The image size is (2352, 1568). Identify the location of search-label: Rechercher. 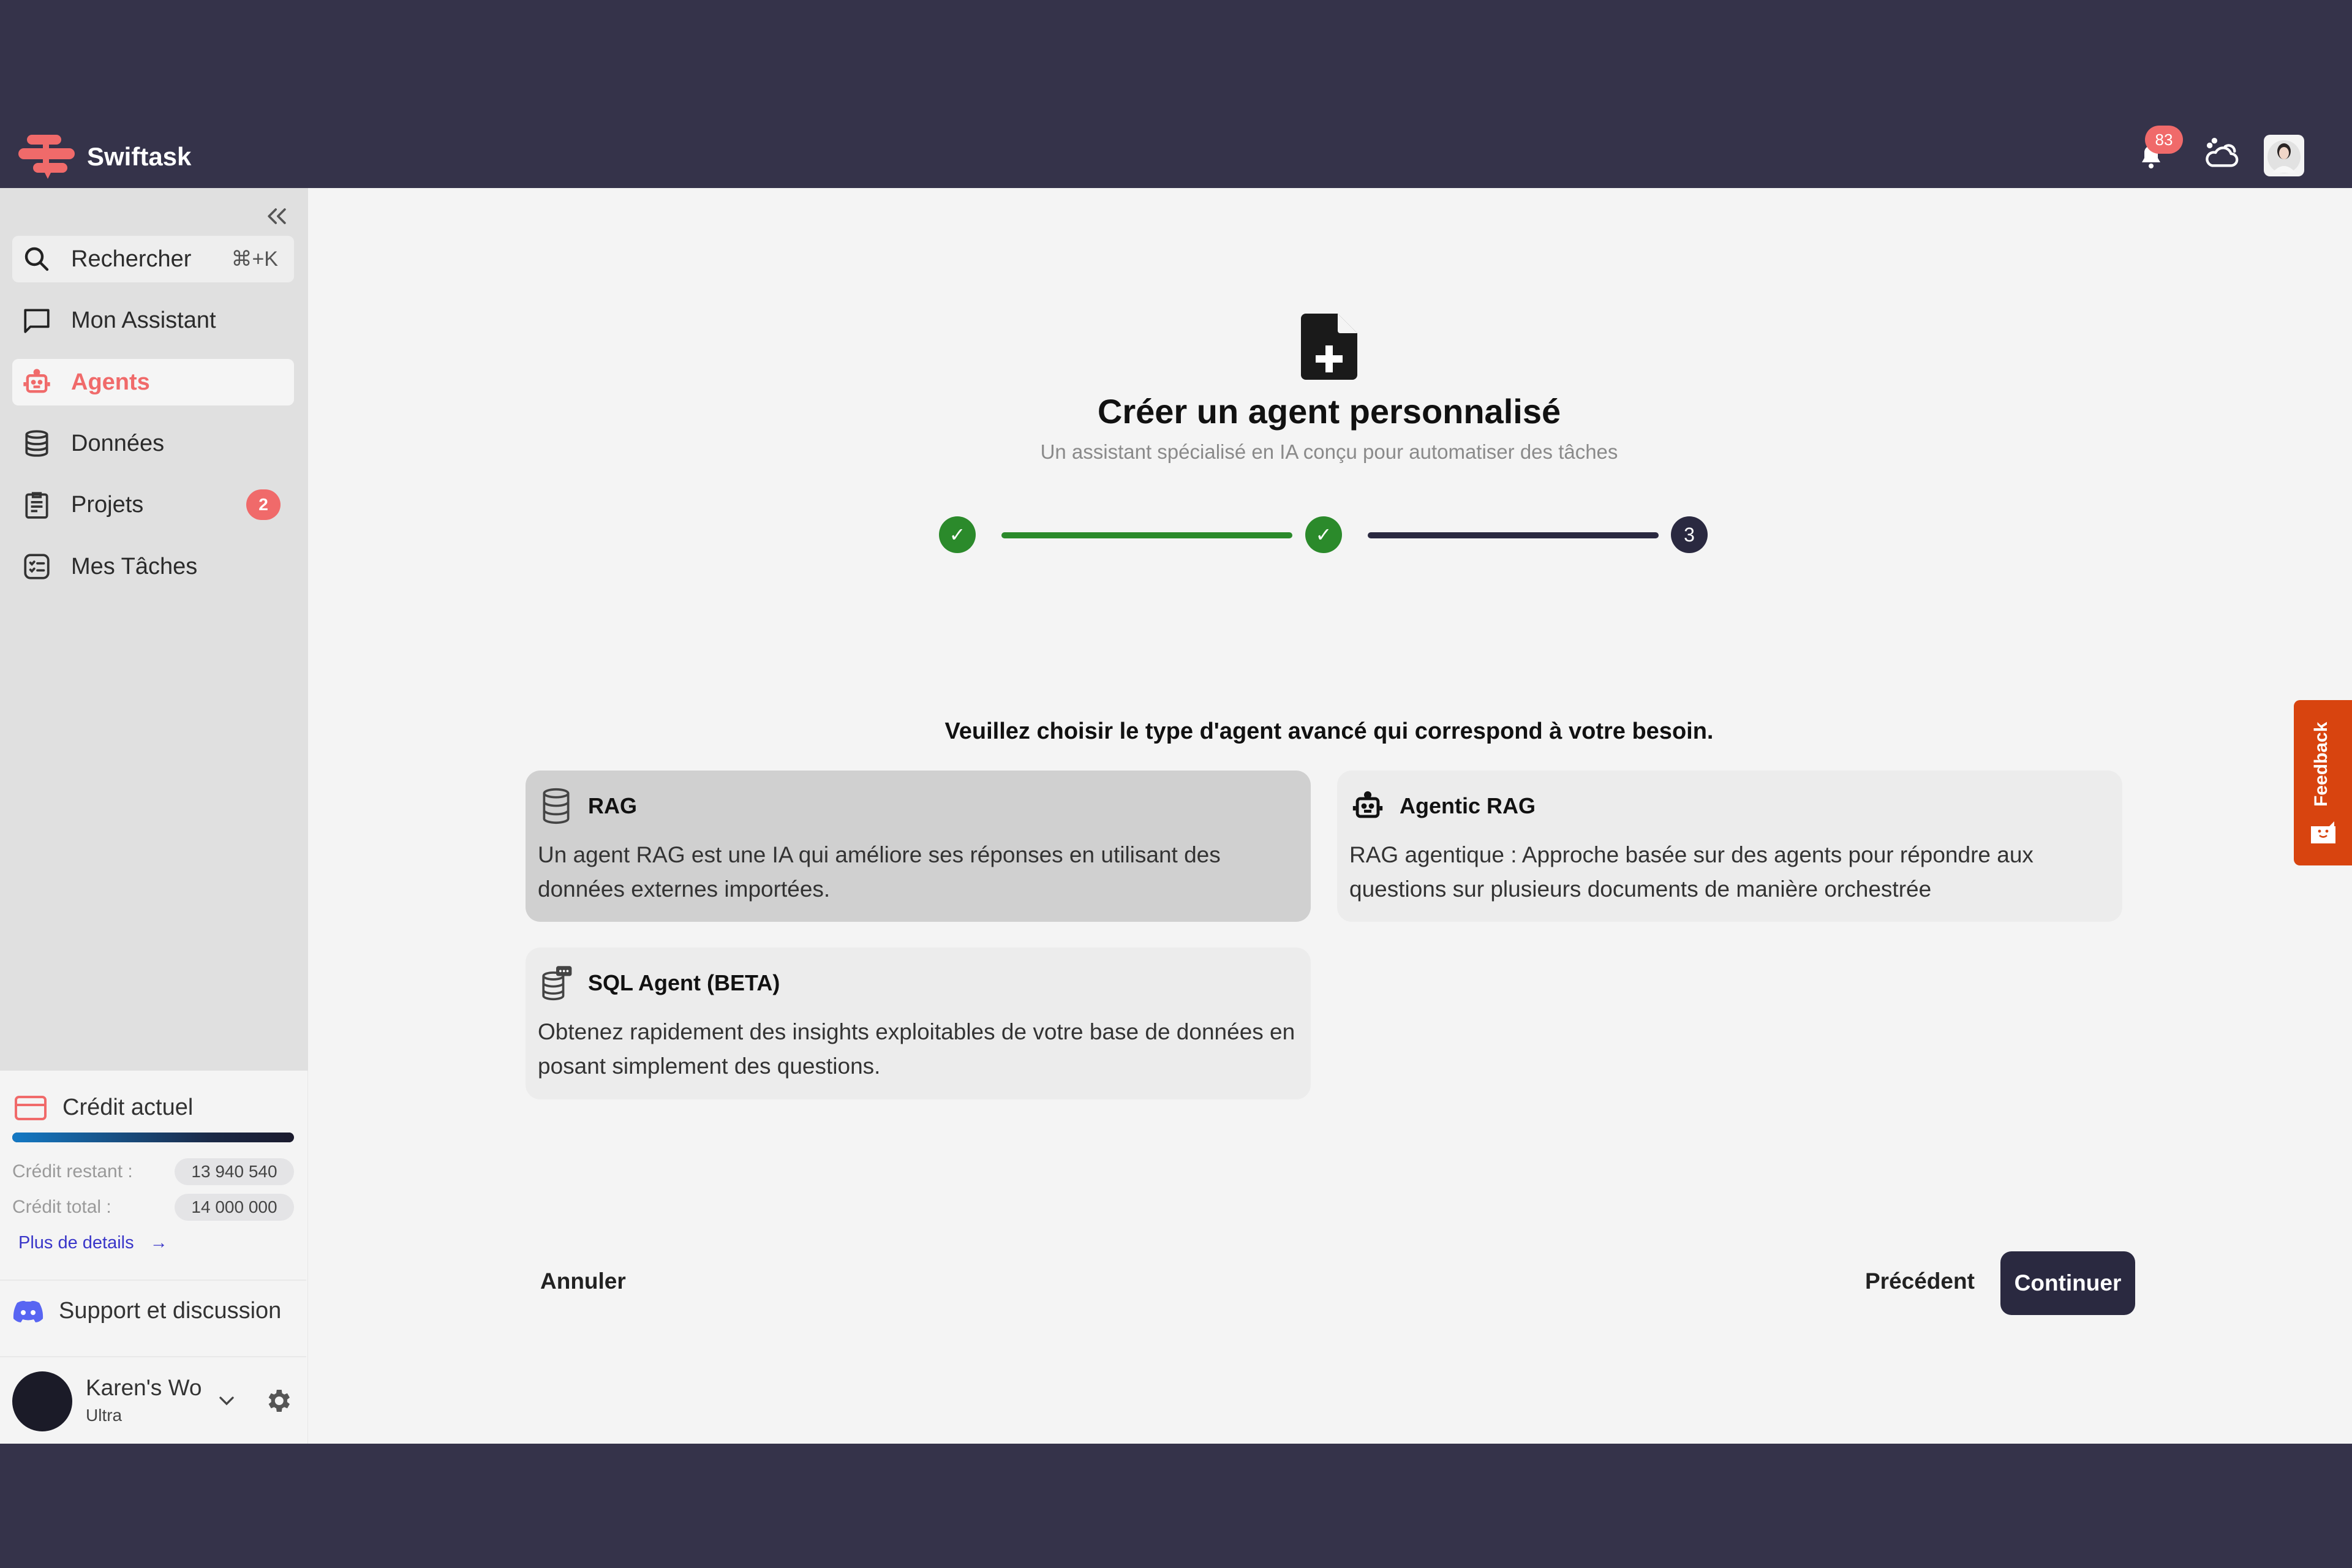
(132, 259).